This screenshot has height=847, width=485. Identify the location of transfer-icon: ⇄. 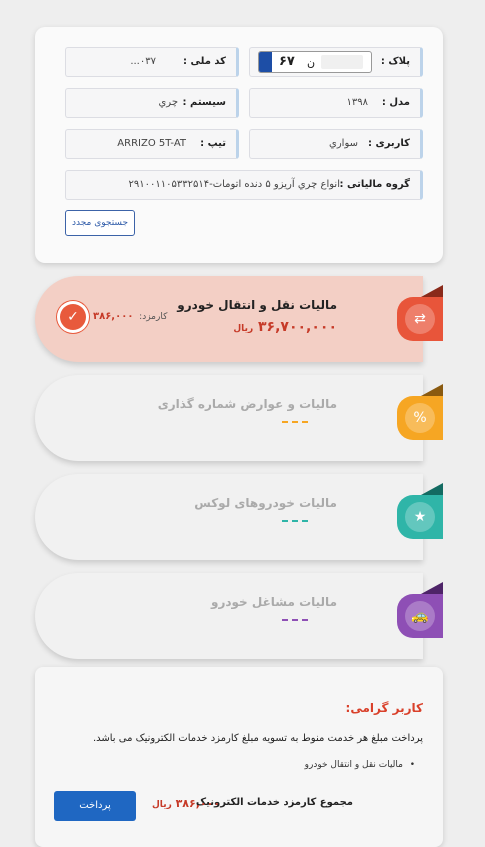
(420, 319).